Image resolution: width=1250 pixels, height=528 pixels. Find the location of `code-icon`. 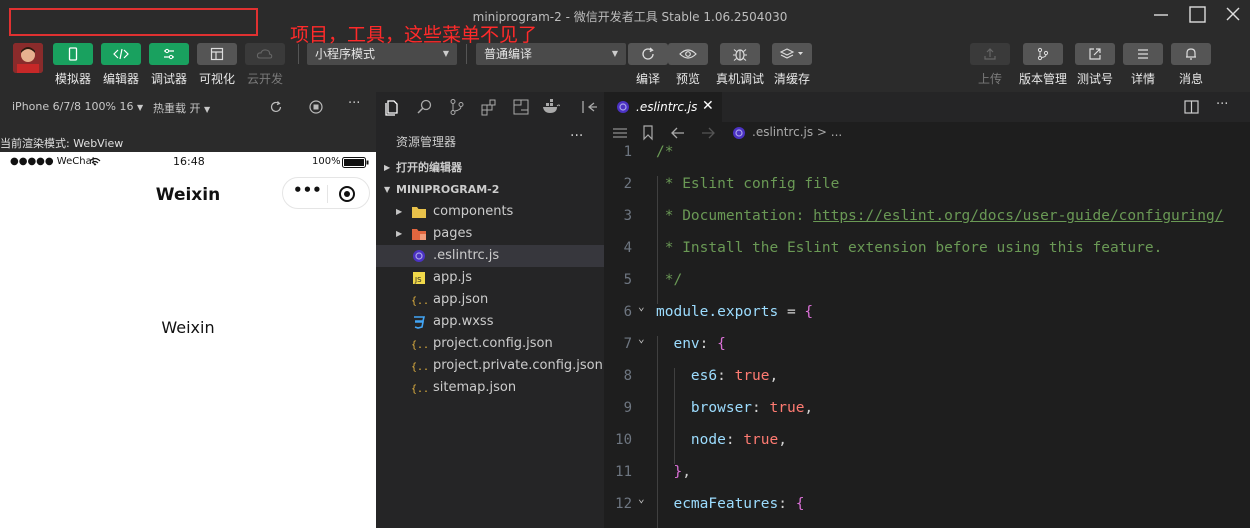

code-icon is located at coordinates (121, 54).